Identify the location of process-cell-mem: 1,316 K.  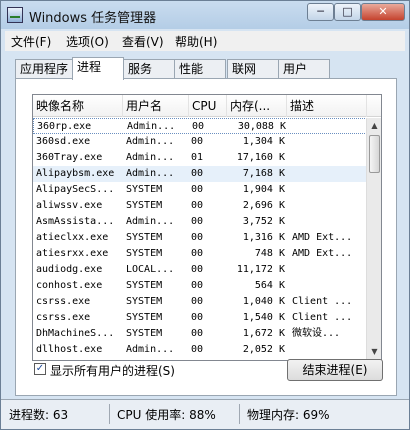
(263, 237).